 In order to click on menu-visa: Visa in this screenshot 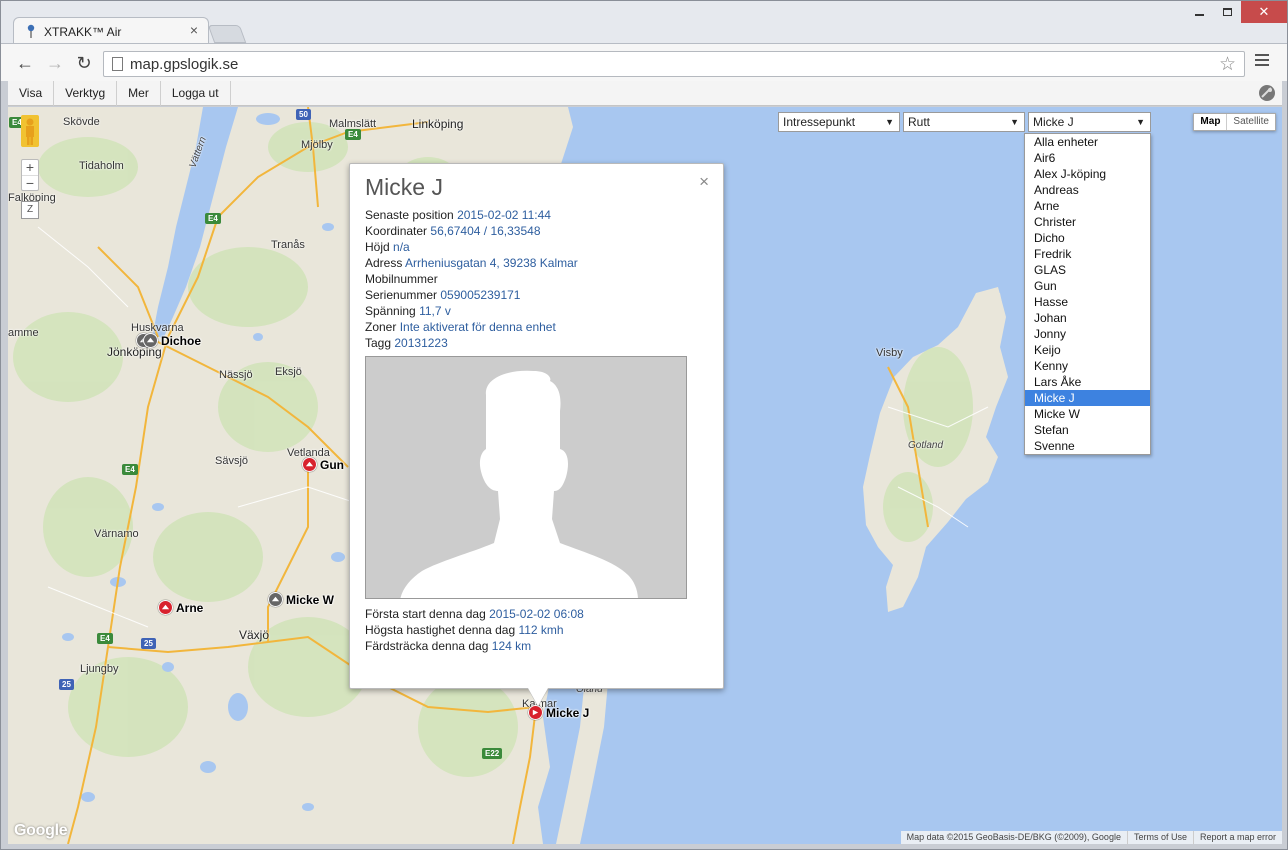, I will do `click(31, 93)`.